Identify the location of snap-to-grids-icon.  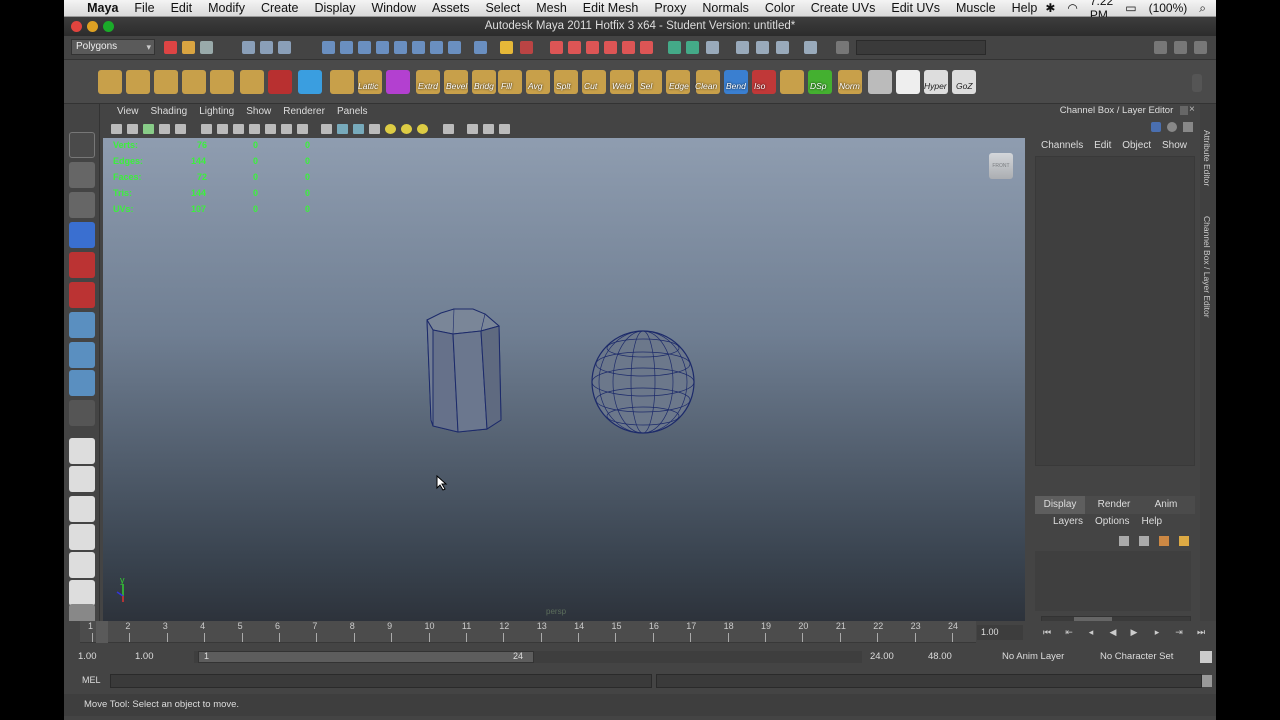
(556, 47).